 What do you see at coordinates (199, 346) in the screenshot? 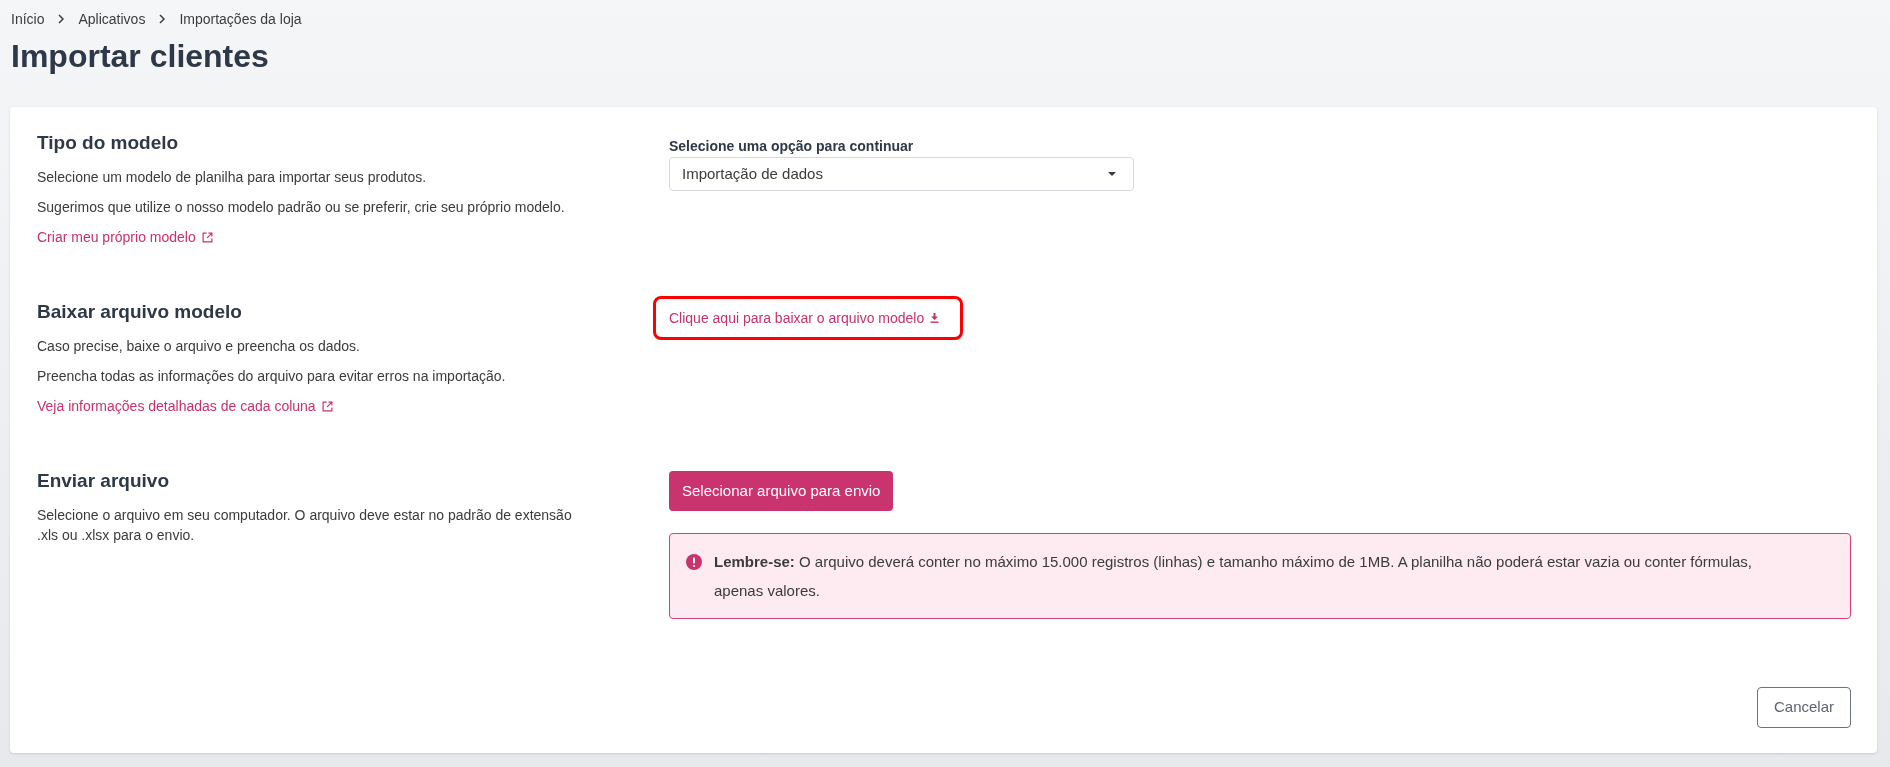
I see `description-text: Caso precise, baixe o arquivo e preencha os dados.` at bounding box center [199, 346].